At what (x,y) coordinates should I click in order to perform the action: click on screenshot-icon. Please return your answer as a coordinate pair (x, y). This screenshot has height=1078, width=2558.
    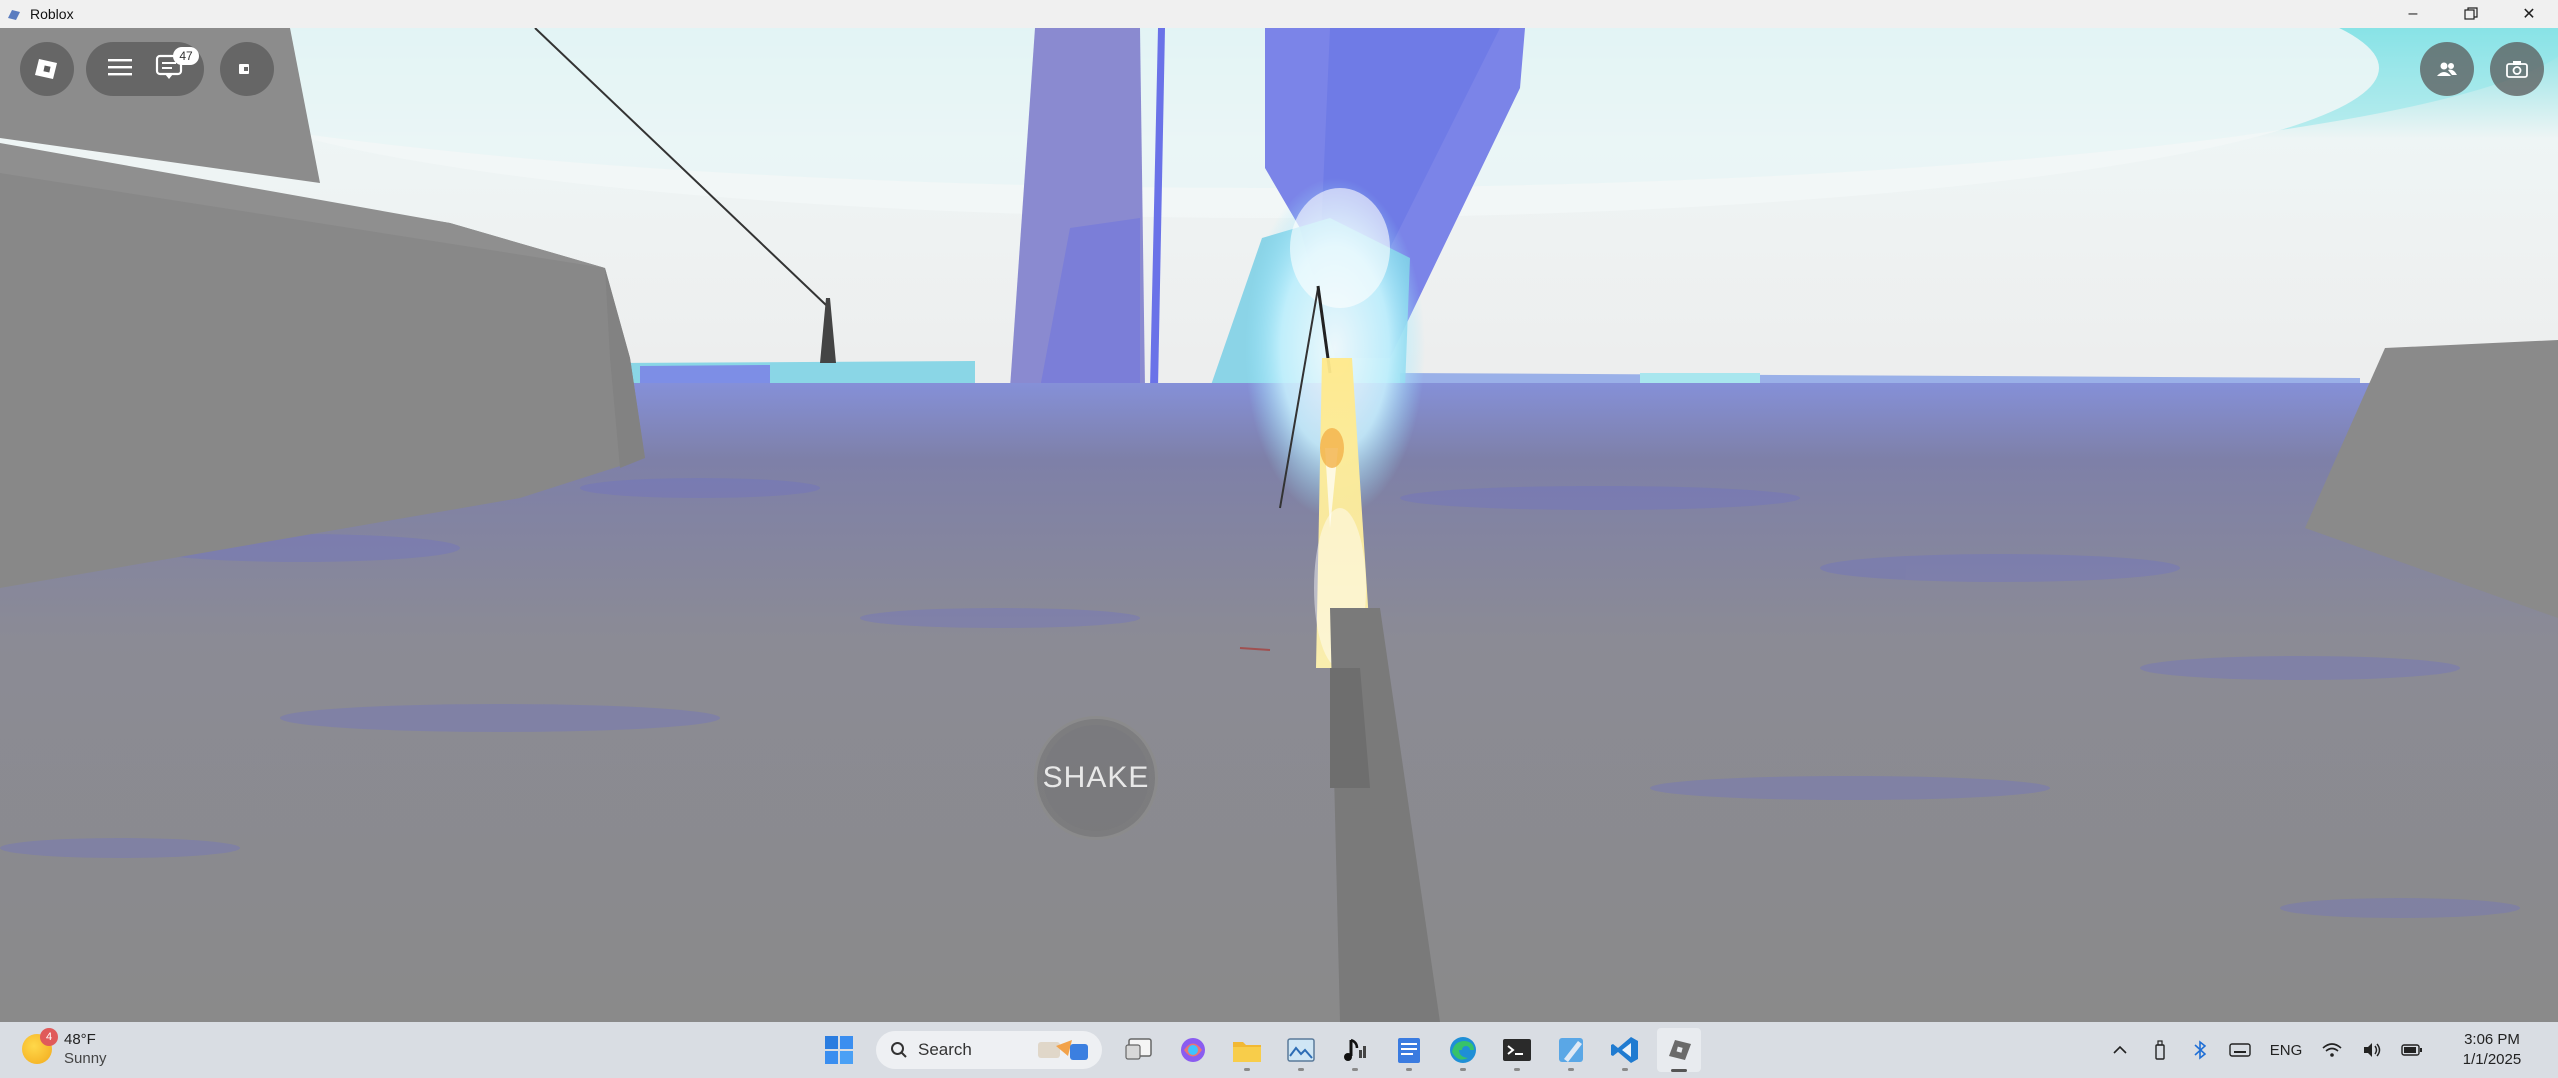
    Looking at the image, I should click on (2517, 69).